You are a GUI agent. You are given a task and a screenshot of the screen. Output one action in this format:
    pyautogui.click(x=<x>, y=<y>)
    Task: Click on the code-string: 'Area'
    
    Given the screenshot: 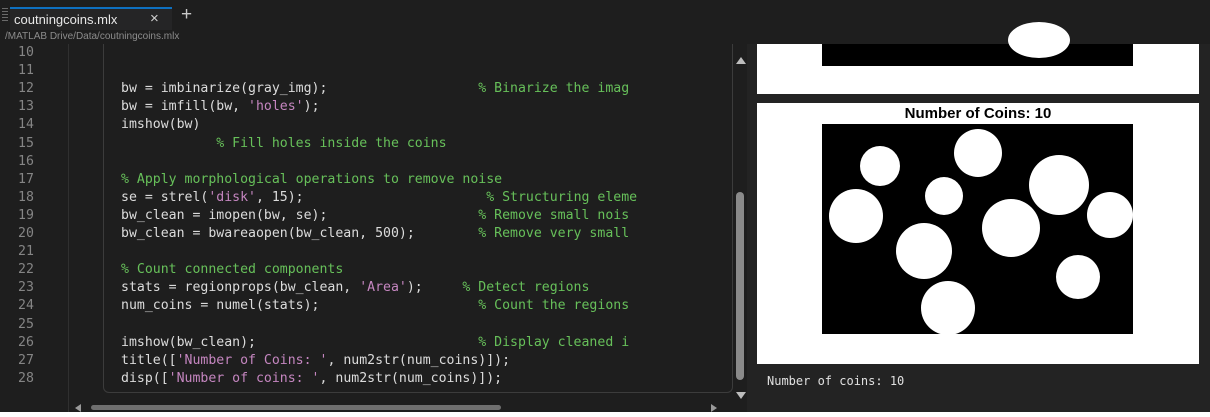 What is the action you would take?
    pyautogui.click(x=383, y=288)
    